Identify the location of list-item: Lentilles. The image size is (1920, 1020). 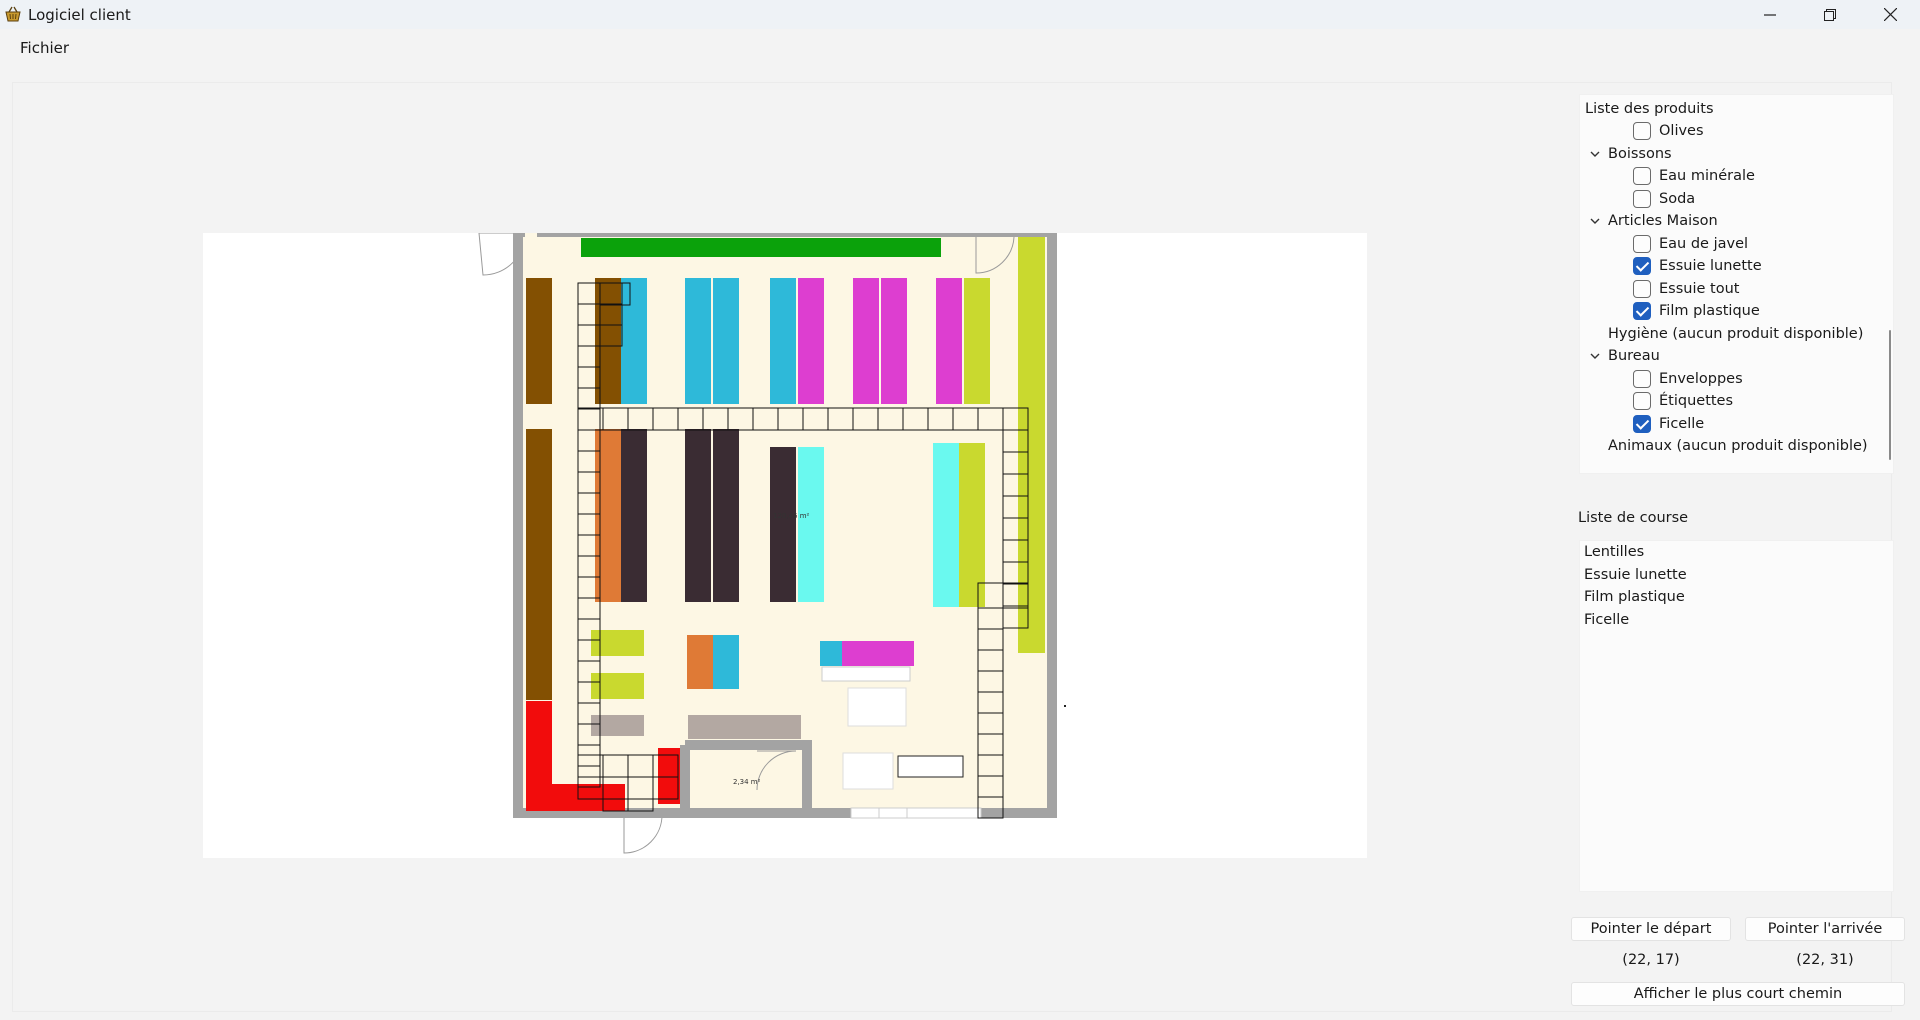
(1614, 552).